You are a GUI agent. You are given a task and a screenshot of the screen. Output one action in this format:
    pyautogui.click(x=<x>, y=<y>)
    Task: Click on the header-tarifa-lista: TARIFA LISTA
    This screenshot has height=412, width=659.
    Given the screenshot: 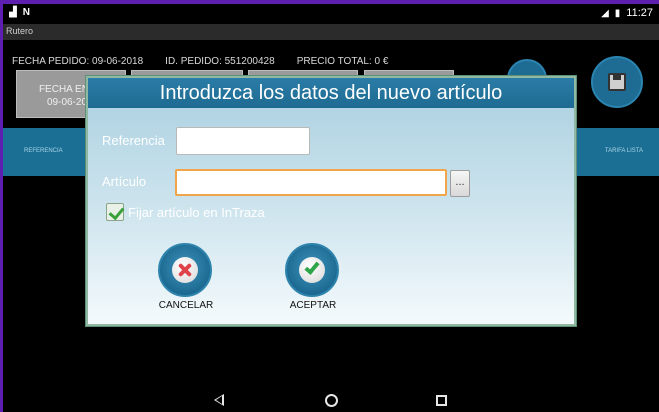 What is the action you would take?
    pyautogui.click(x=623, y=151)
    